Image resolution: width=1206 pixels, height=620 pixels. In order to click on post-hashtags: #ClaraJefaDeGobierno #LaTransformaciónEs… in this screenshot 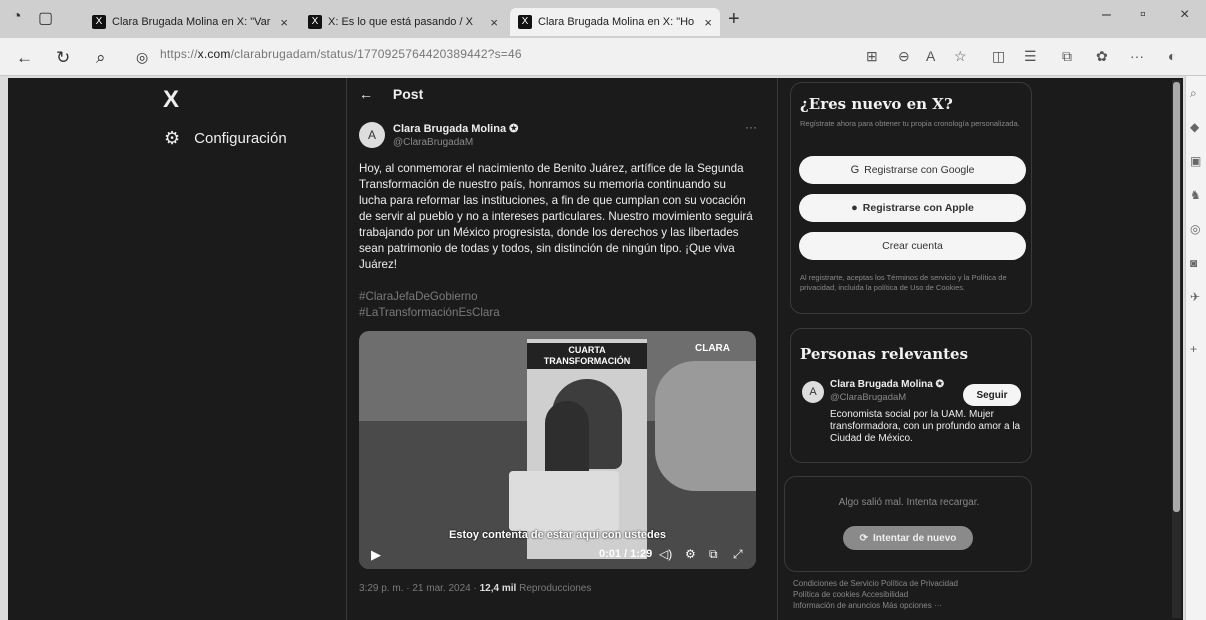, I will do `click(429, 305)`.